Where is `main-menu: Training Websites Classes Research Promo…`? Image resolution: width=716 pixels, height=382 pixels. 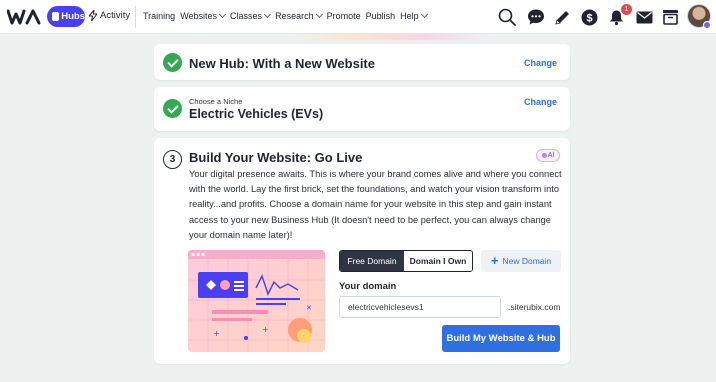
main-menu: Training Websites Classes Research Promo… is located at coordinates (285, 15).